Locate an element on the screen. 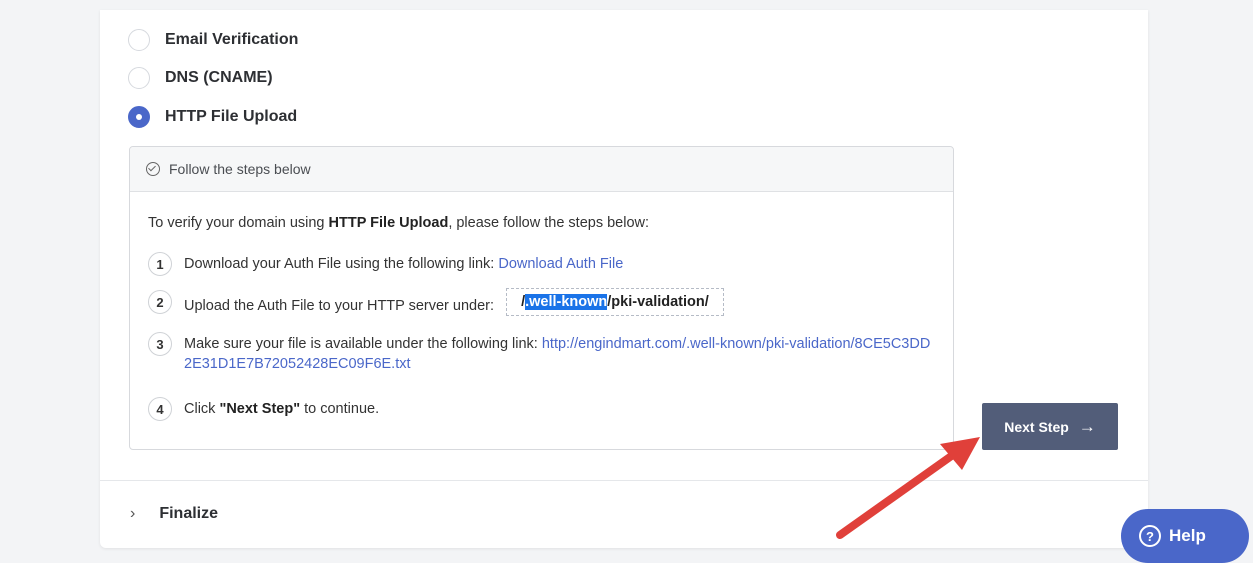 Image resolution: width=1253 pixels, height=563 pixels. intro-suffix: , please follow the steps below: is located at coordinates (549, 223).